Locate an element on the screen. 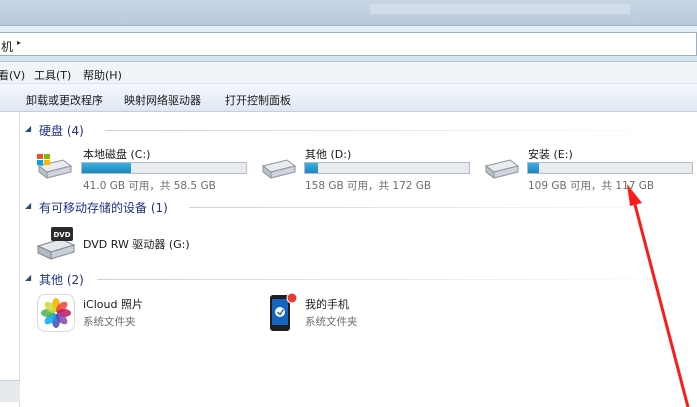  my-phone-tile: 我的手机 系统文件夹 is located at coordinates (375, 315).